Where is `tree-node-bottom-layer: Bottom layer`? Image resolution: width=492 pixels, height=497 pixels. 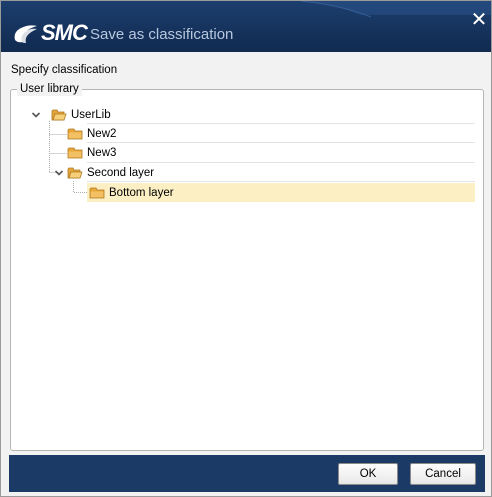
tree-node-bottom-layer: Bottom layer is located at coordinates (281, 192).